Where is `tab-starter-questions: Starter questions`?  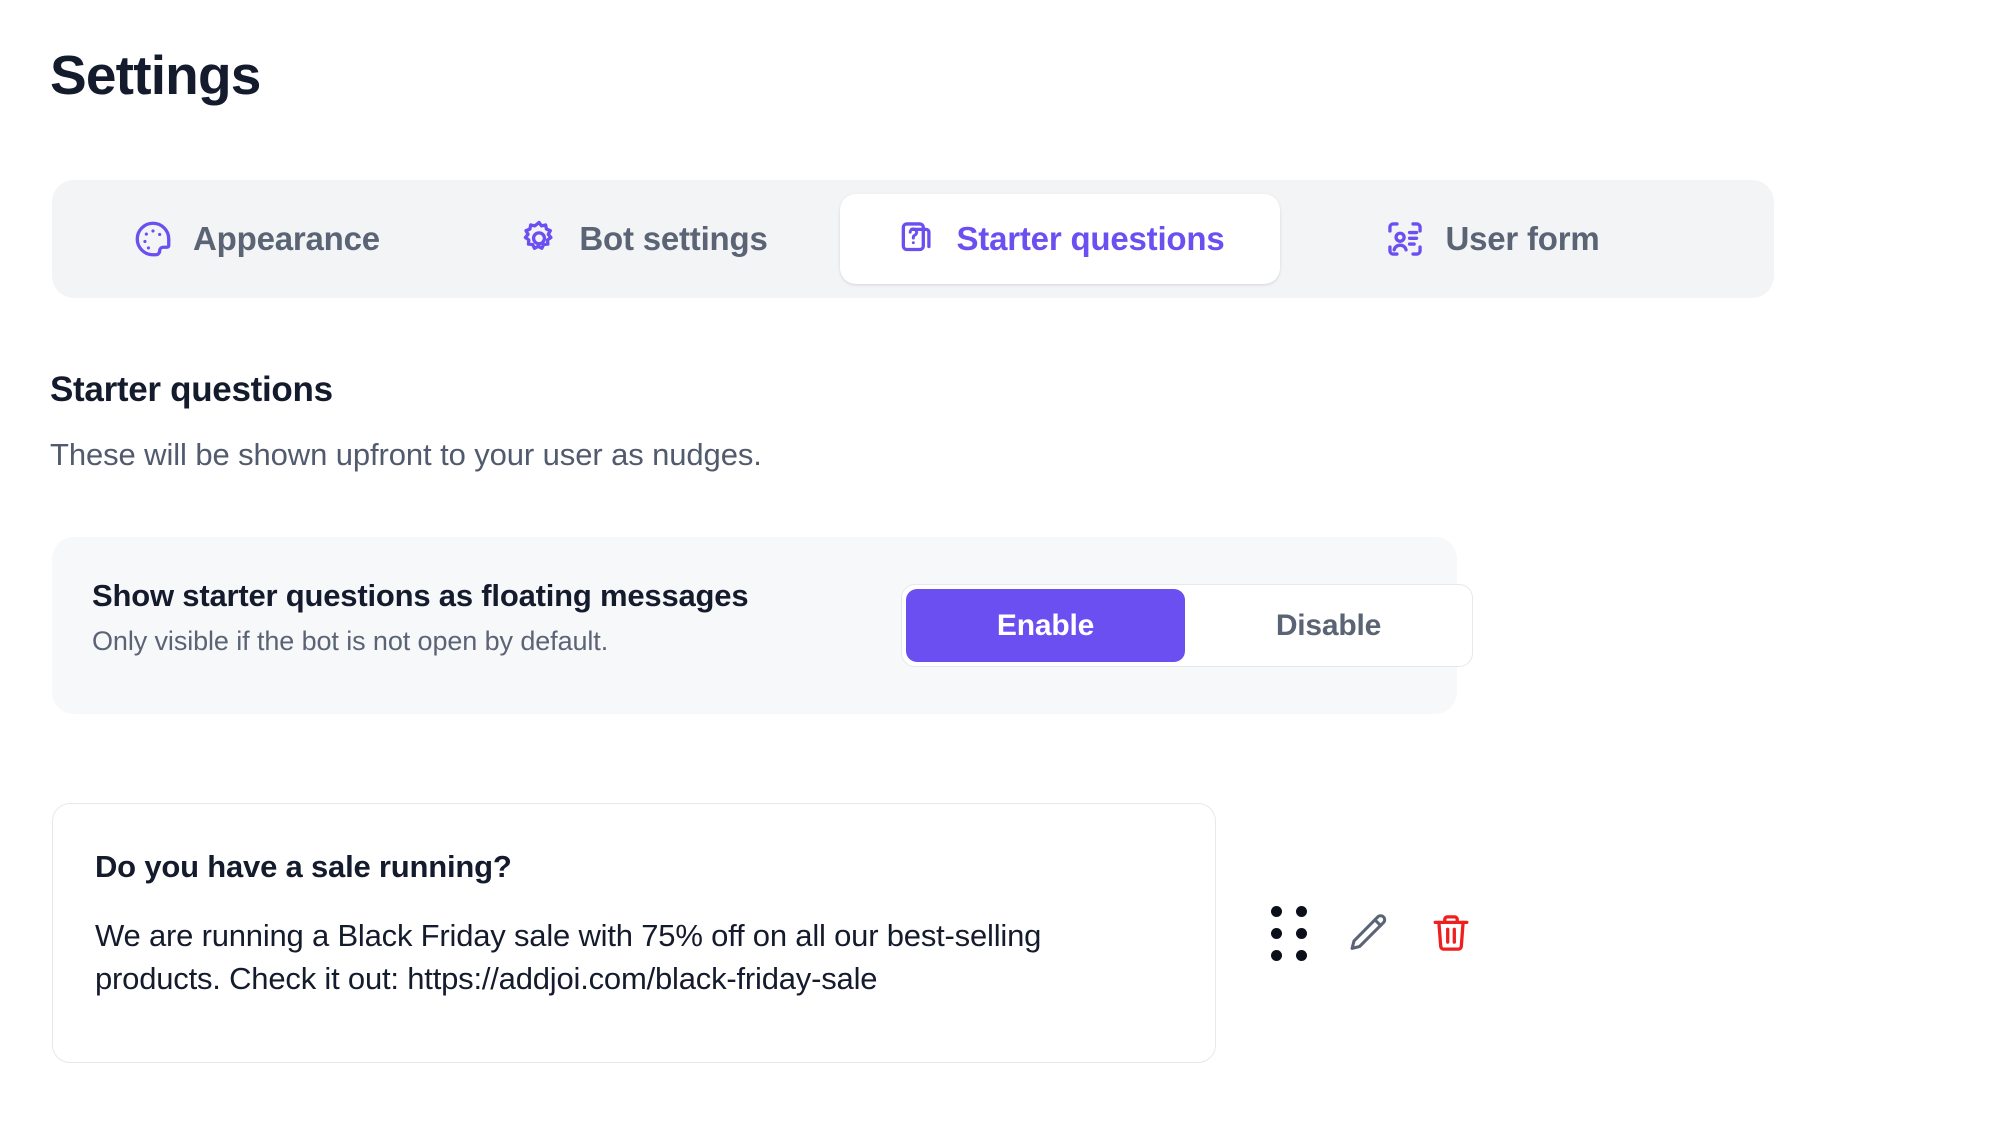
tab-starter-questions: Starter questions is located at coordinates (1060, 239).